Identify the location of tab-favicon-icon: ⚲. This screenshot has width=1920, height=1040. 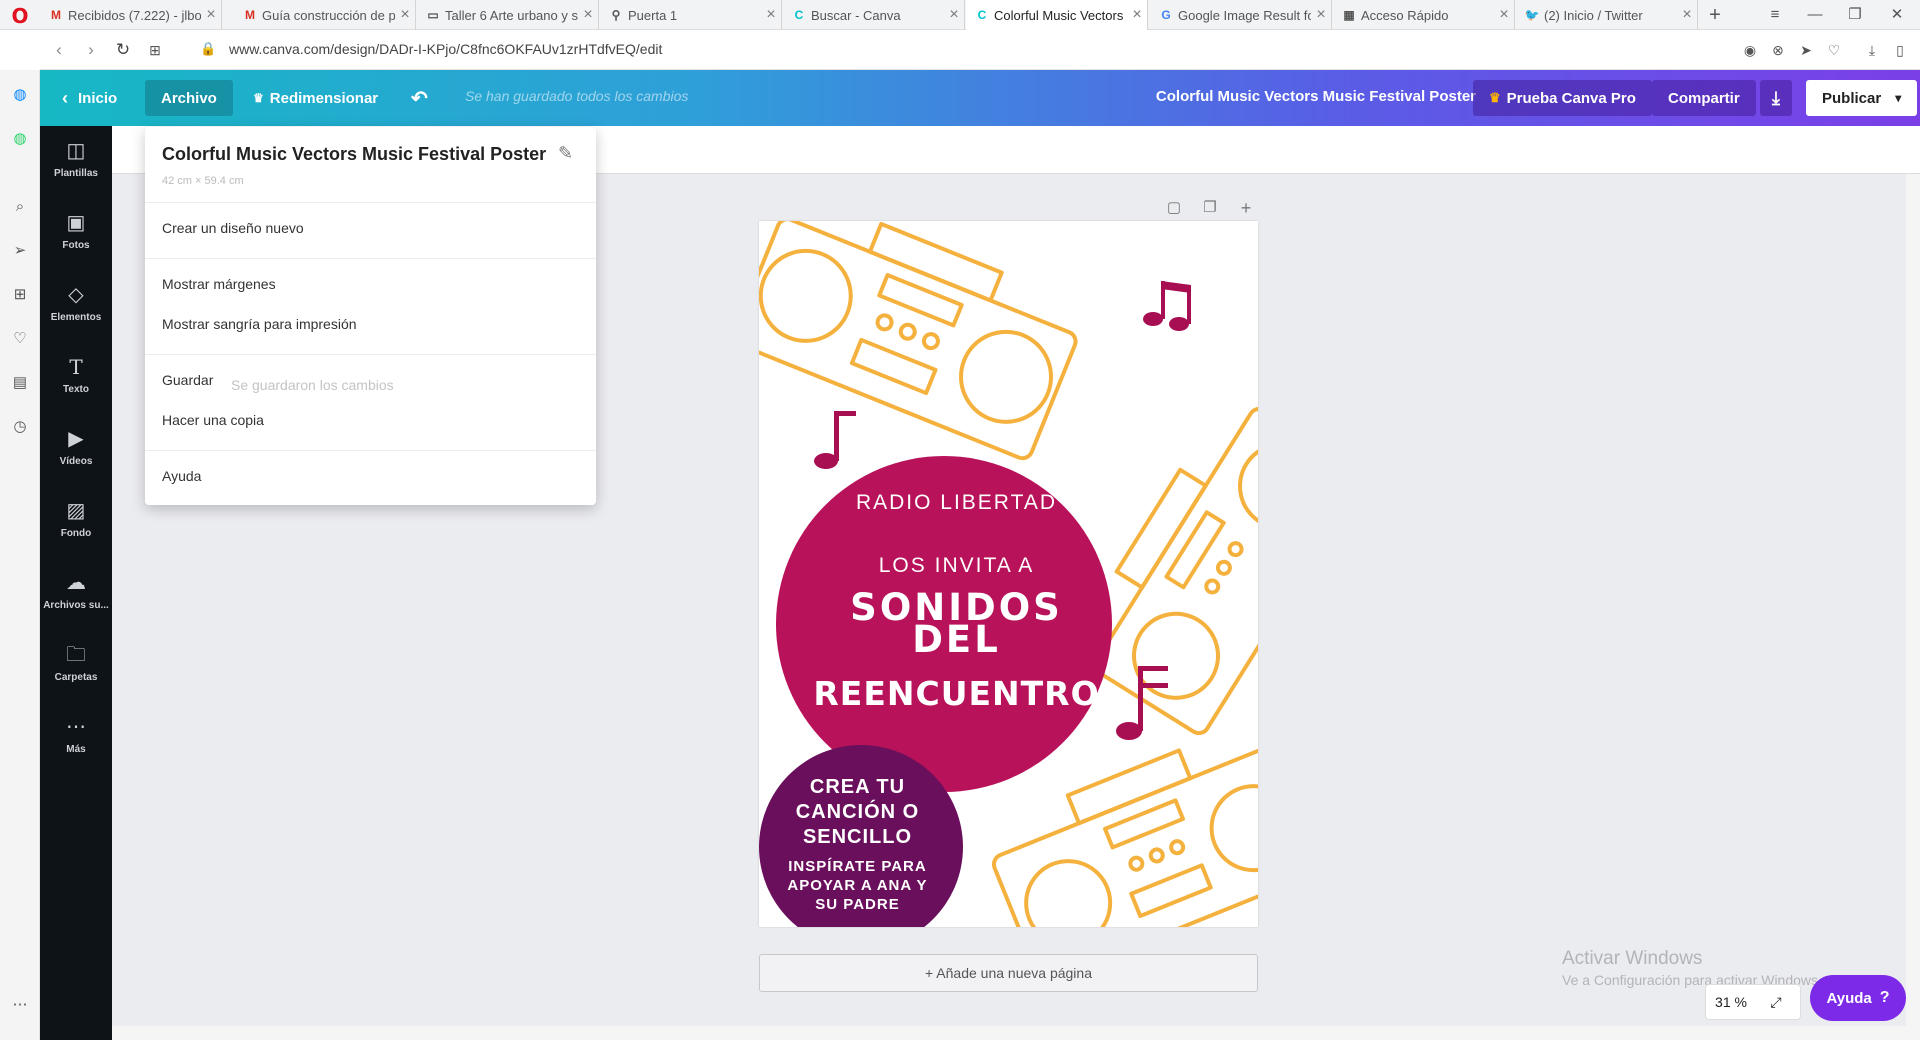
(616, 15).